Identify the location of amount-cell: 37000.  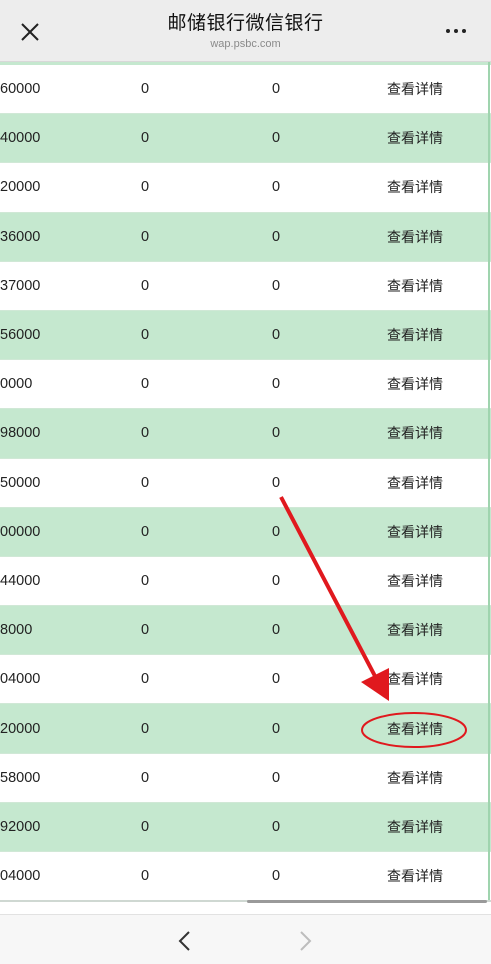
(20, 285).